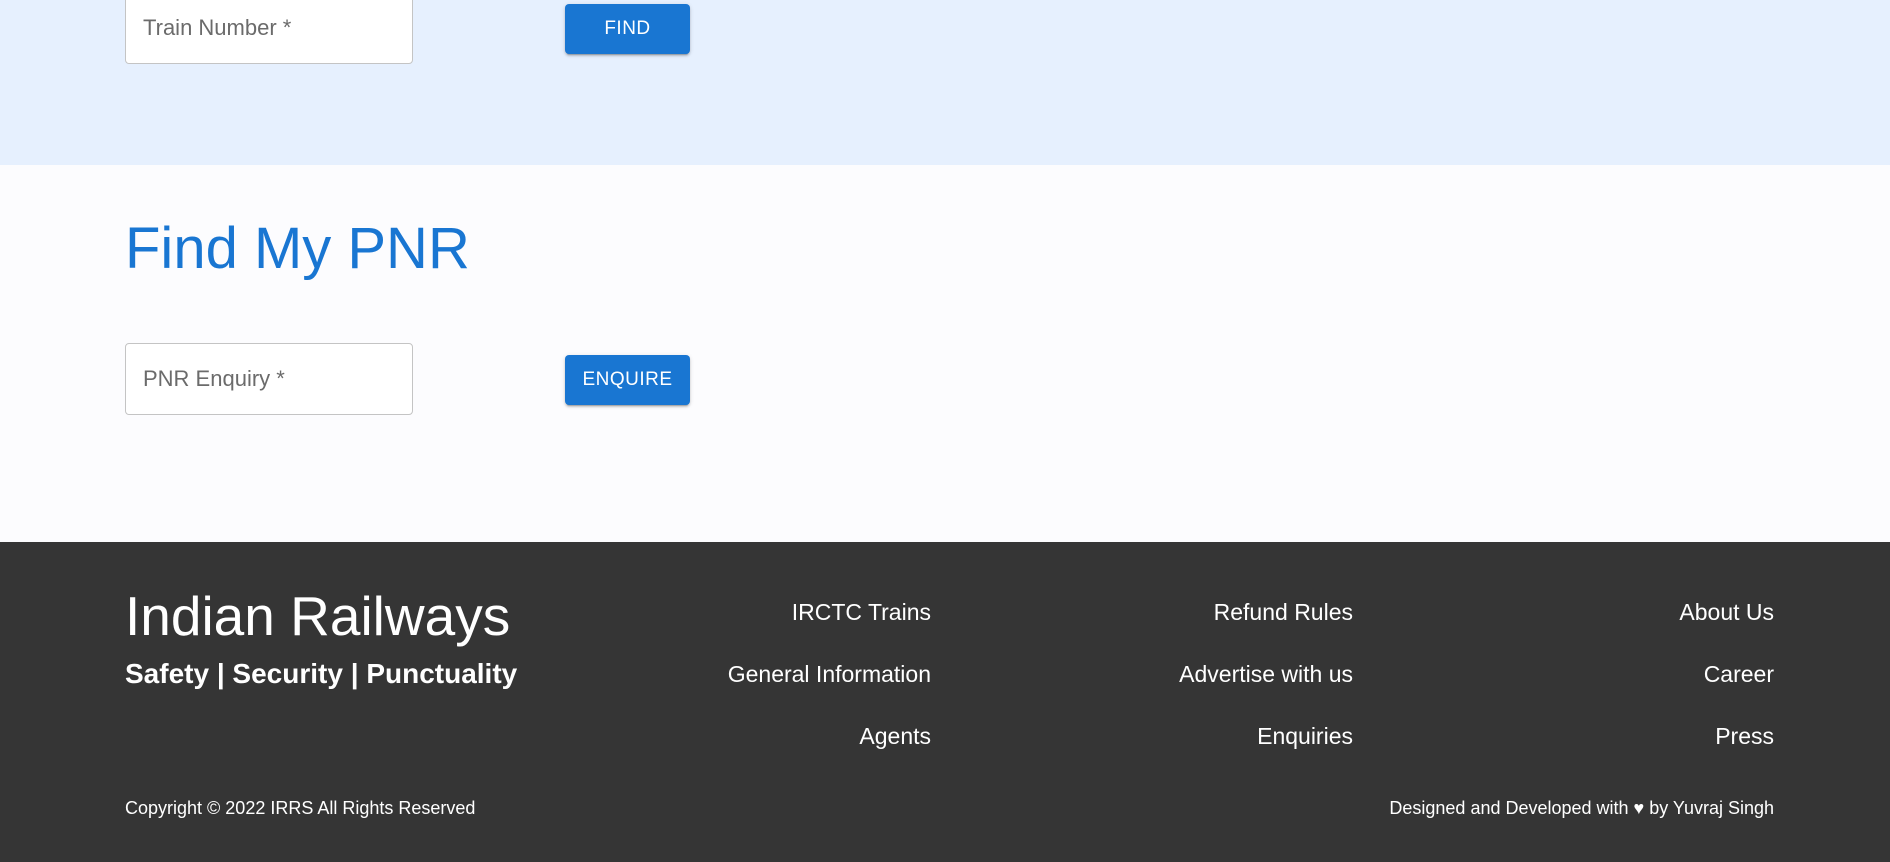 The height and width of the screenshot is (862, 1890). What do you see at coordinates (1744, 754) in the screenshot?
I see `footer-link-press: Press` at bounding box center [1744, 754].